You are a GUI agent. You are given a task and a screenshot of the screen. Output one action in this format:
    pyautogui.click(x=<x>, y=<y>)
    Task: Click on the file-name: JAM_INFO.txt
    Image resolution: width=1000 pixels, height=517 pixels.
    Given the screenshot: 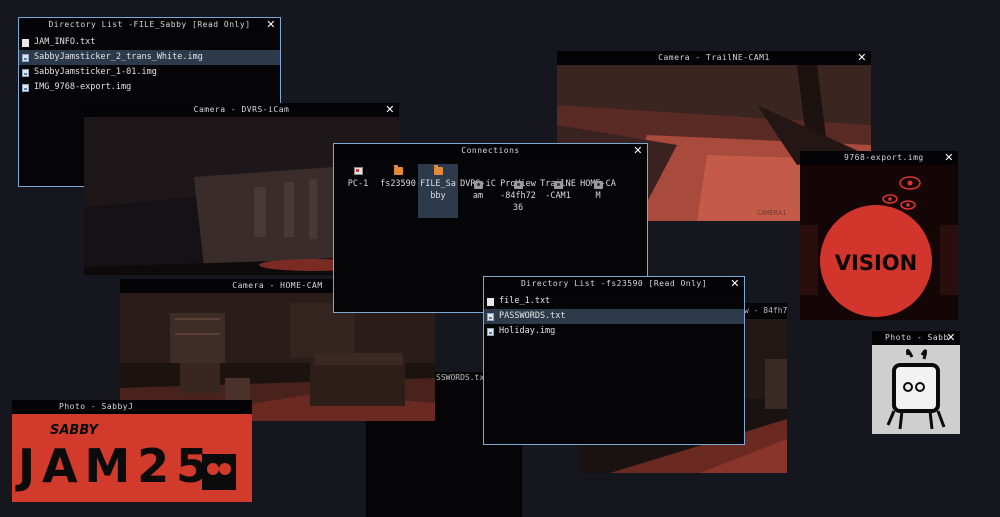 What is the action you would take?
    pyautogui.click(x=65, y=42)
    